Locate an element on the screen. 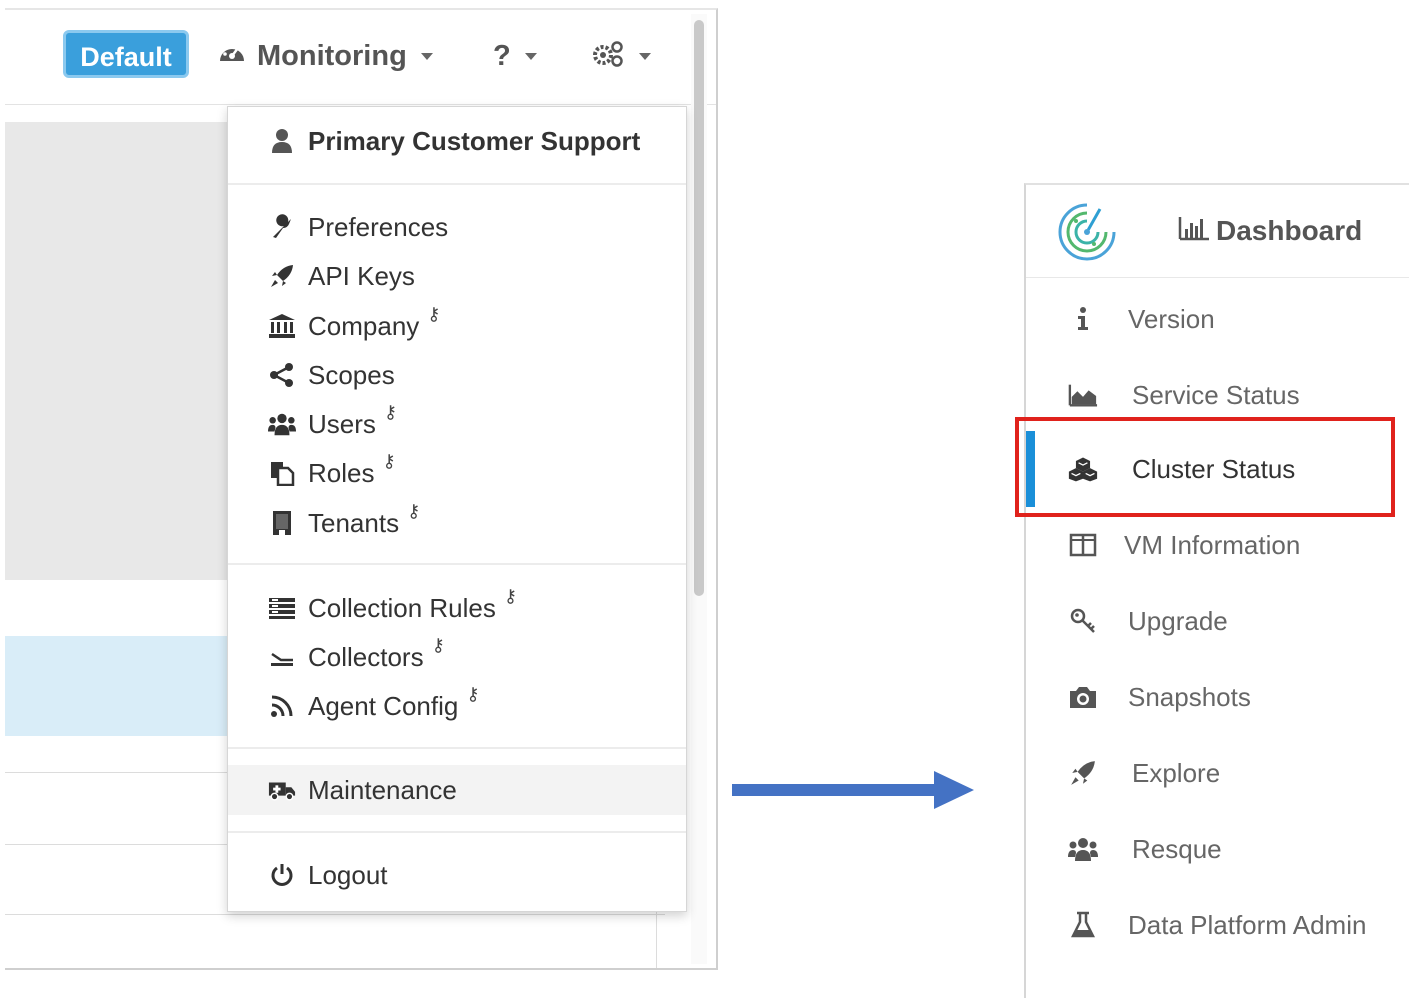 Image resolution: width=1409 pixels, height=998 pixels. dashboard-icon is located at coordinates (232, 56).